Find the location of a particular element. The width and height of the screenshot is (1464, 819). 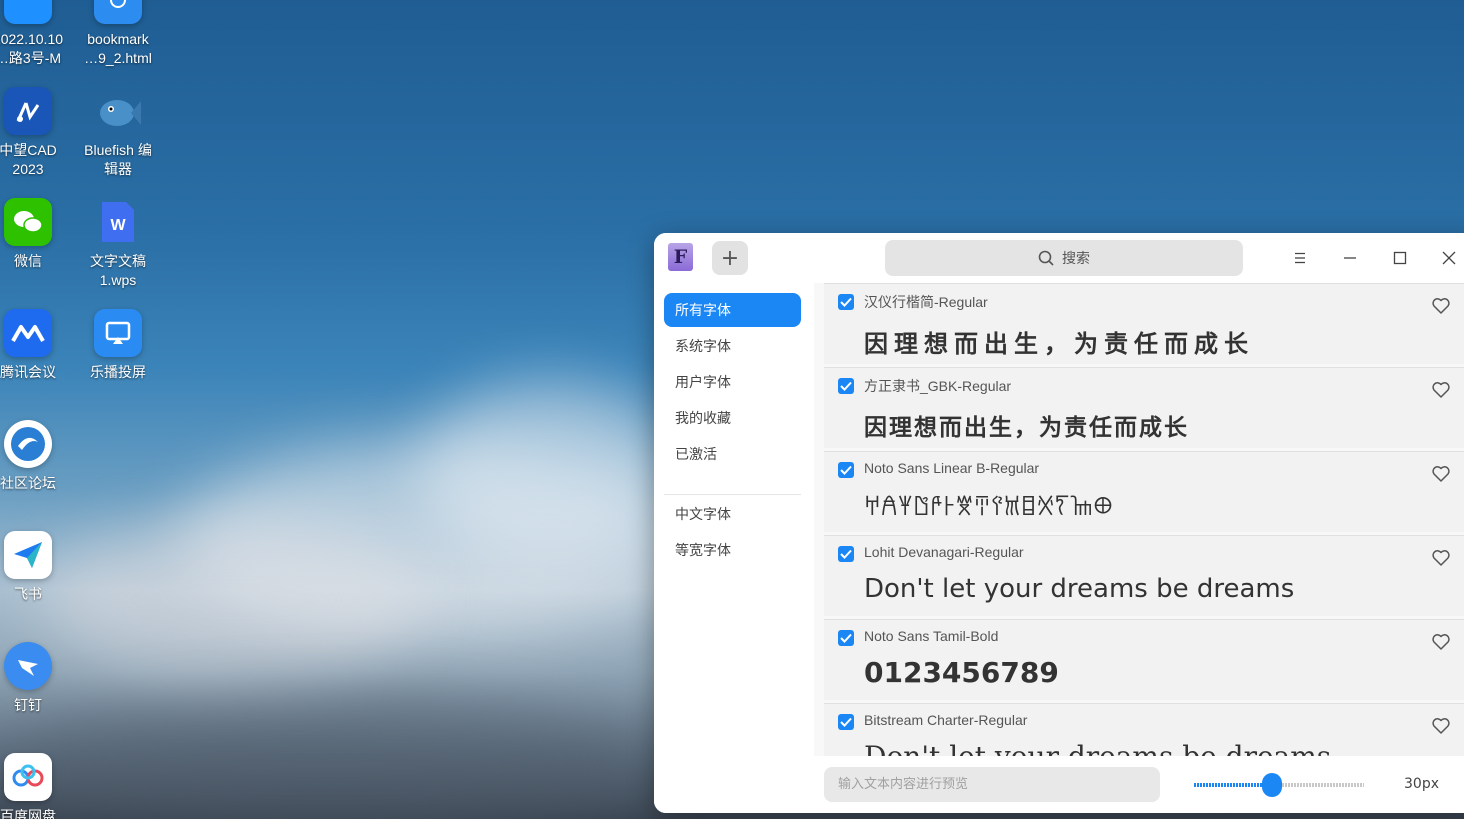

search-placeholder: 搜索 is located at coordinates (1076, 259).